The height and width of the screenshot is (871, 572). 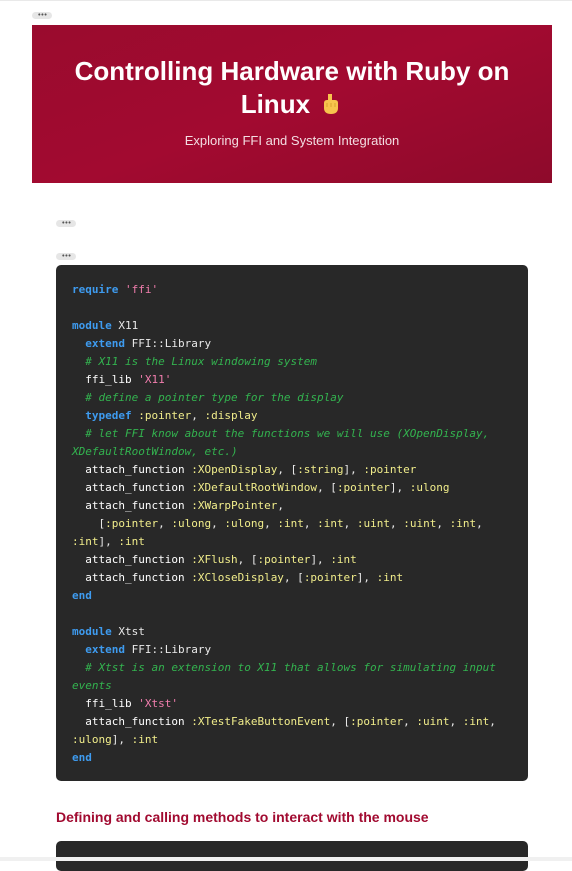 I want to click on pointing-down-hand-icon, so click(x=331, y=104).